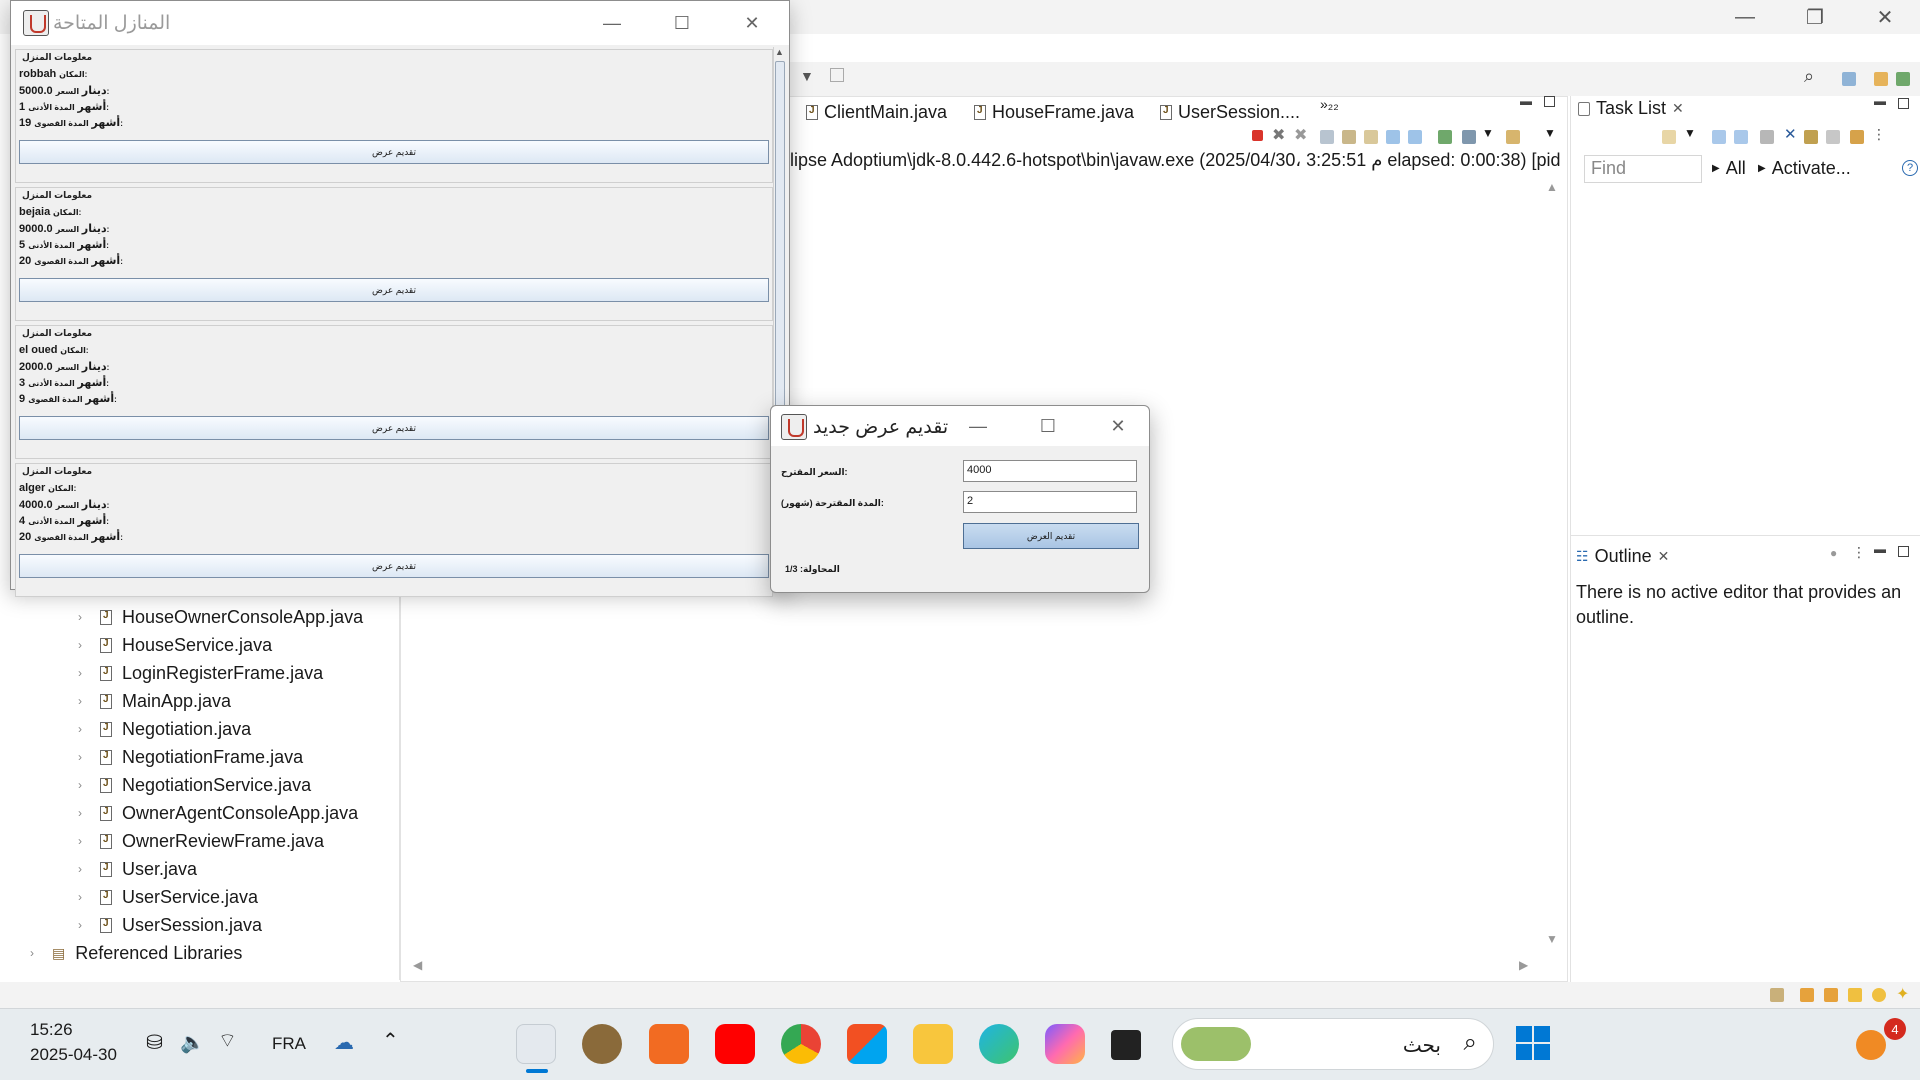 The image size is (1920, 1080). What do you see at coordinates (220, 617) in the screenshot?
I see `tree-item-file: › HouseOwnerConsoleApp.java` at bounding box center [220, 617].